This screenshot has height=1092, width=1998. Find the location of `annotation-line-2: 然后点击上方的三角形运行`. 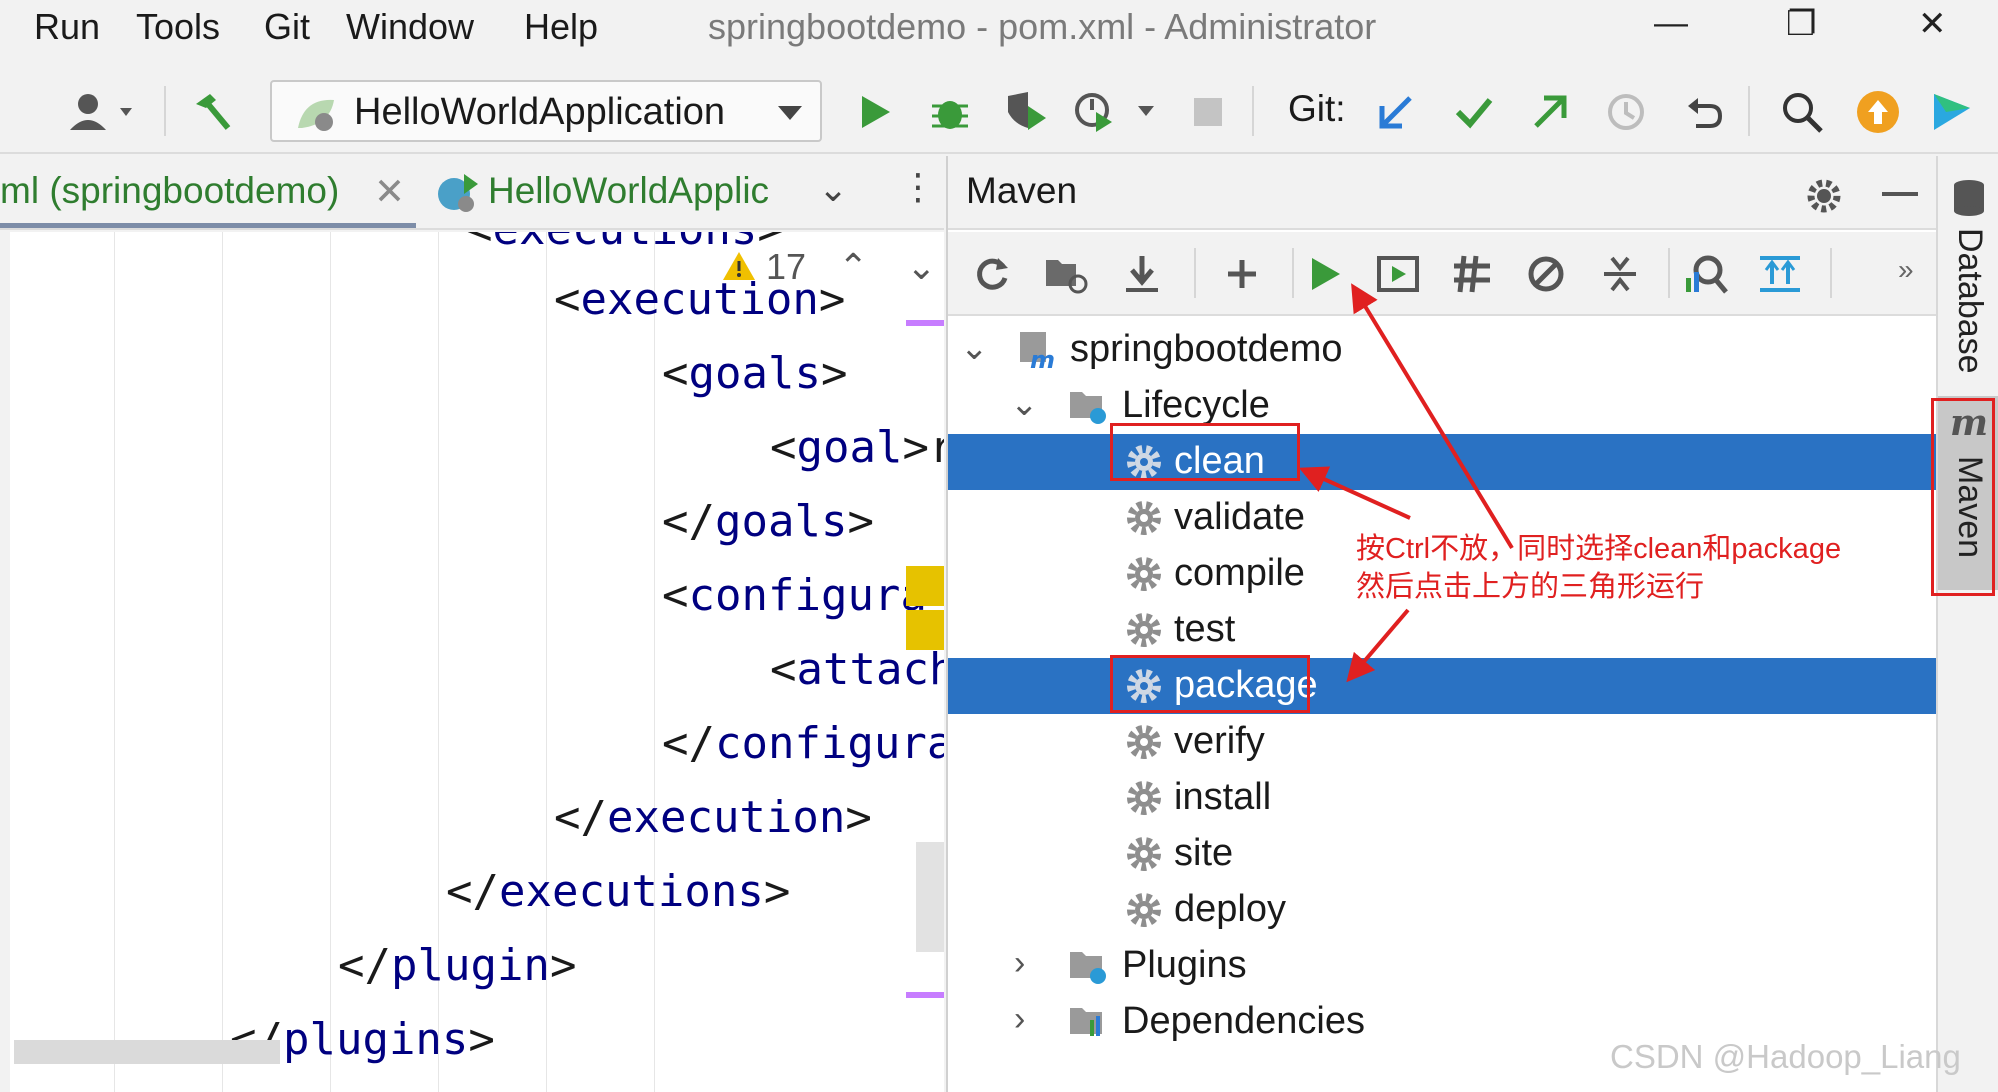

annotation-line-2: 然后点击上方的三角形运行 is located at coordinates (1530, 587).